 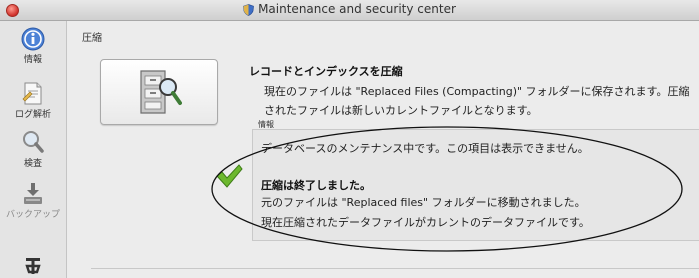 What do you see at coordinates (32, 93) in the screenshot?
I see `log-icon` at bounding box center [32, 93].